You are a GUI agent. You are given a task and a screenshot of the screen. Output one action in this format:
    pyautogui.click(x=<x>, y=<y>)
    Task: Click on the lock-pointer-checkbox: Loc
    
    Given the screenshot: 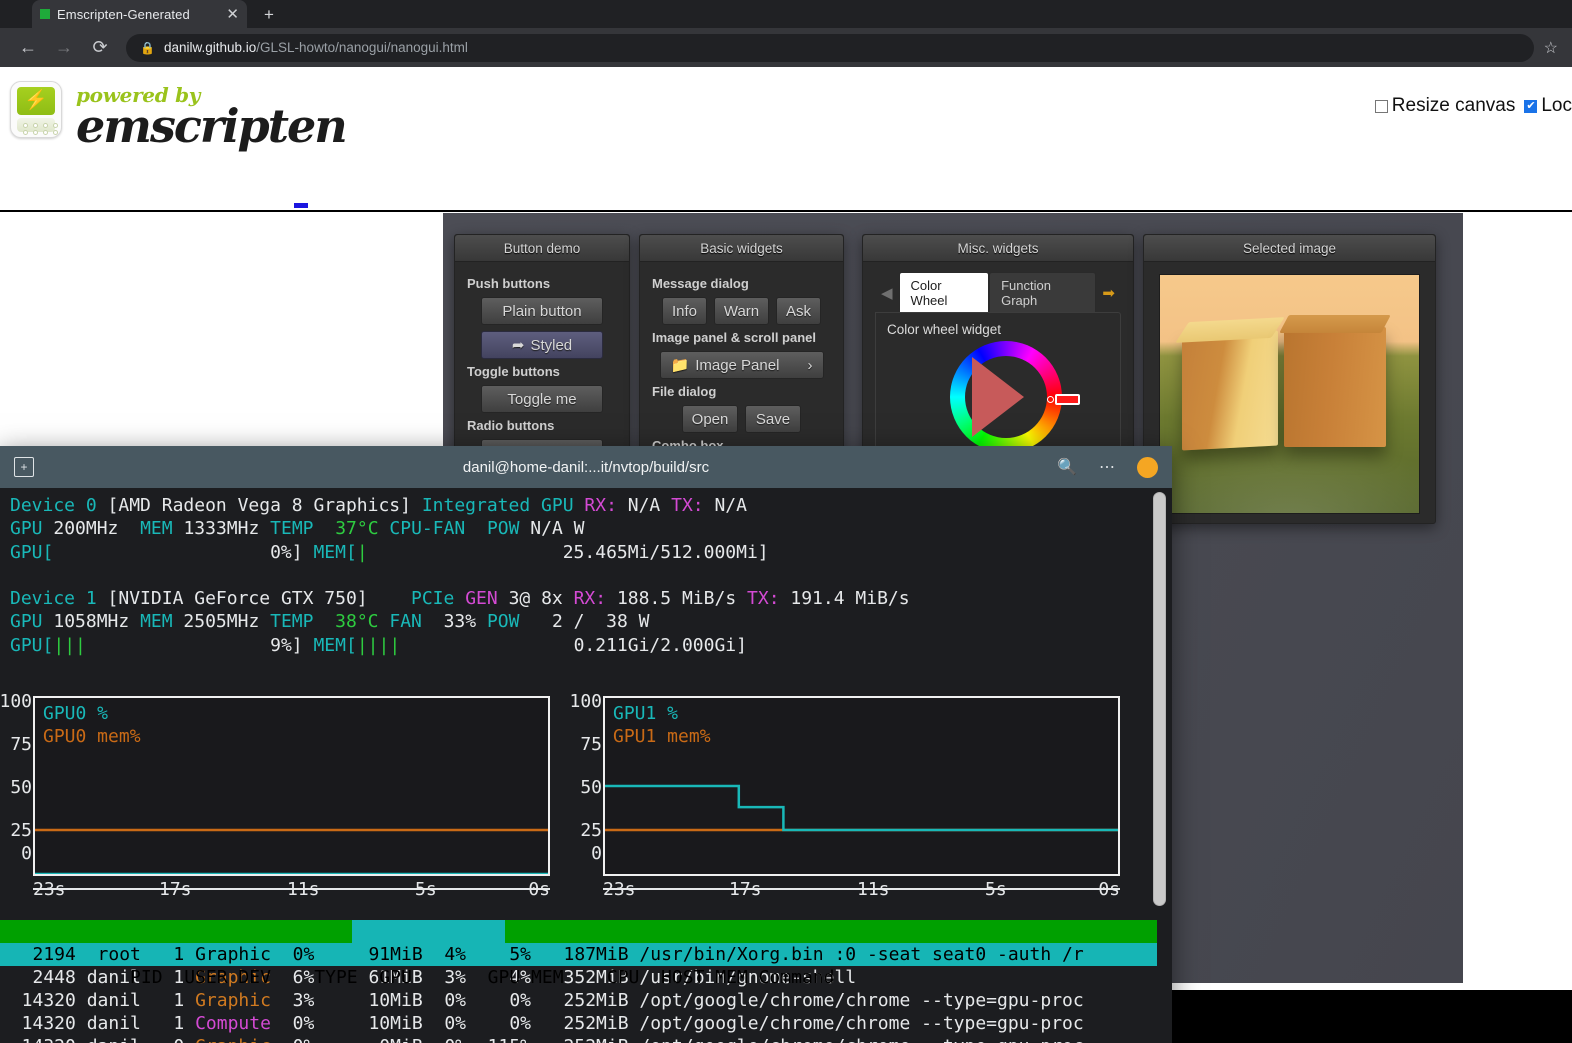 What is the action you would take?
    pyautogui.click(x=1548, y=106)
    